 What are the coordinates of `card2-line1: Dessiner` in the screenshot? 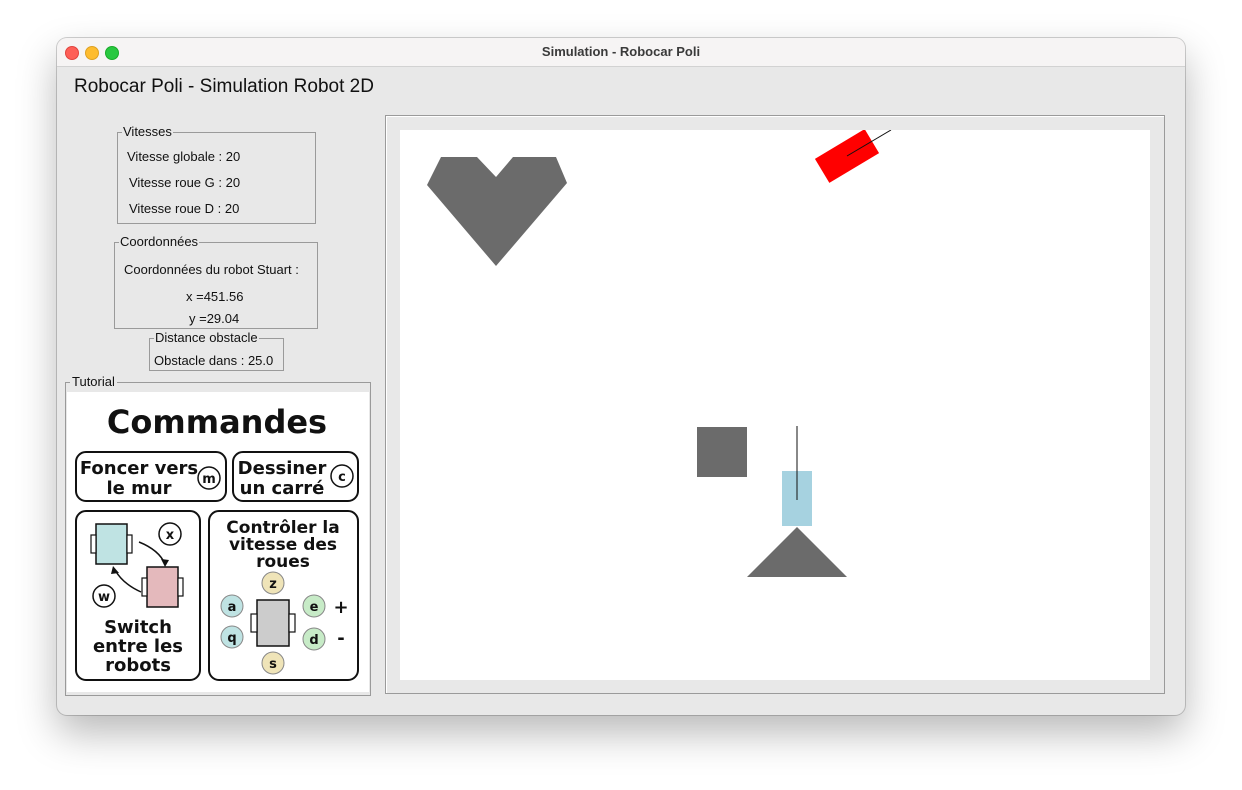 It's located at (282, 468).